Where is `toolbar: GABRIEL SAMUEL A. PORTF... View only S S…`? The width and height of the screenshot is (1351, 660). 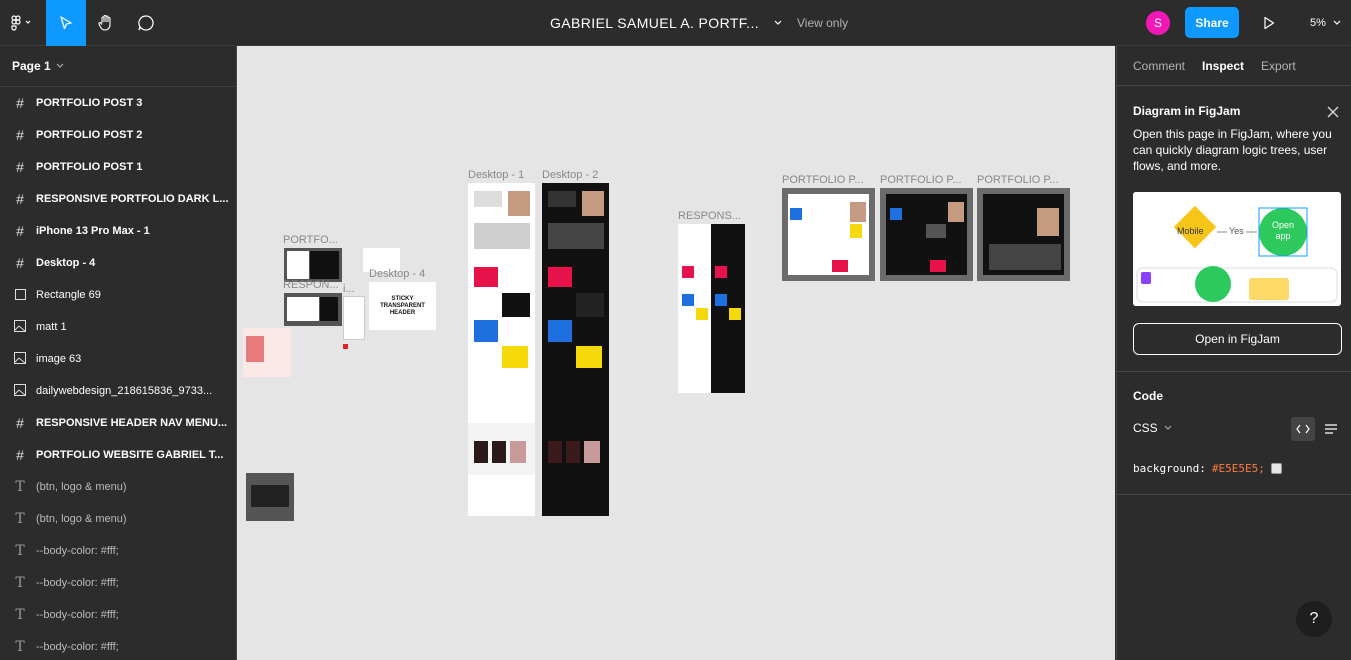
toolbar: GABRIEL SAMUEL A. PORTF... View only S S… is located at coordinates (675, 23).